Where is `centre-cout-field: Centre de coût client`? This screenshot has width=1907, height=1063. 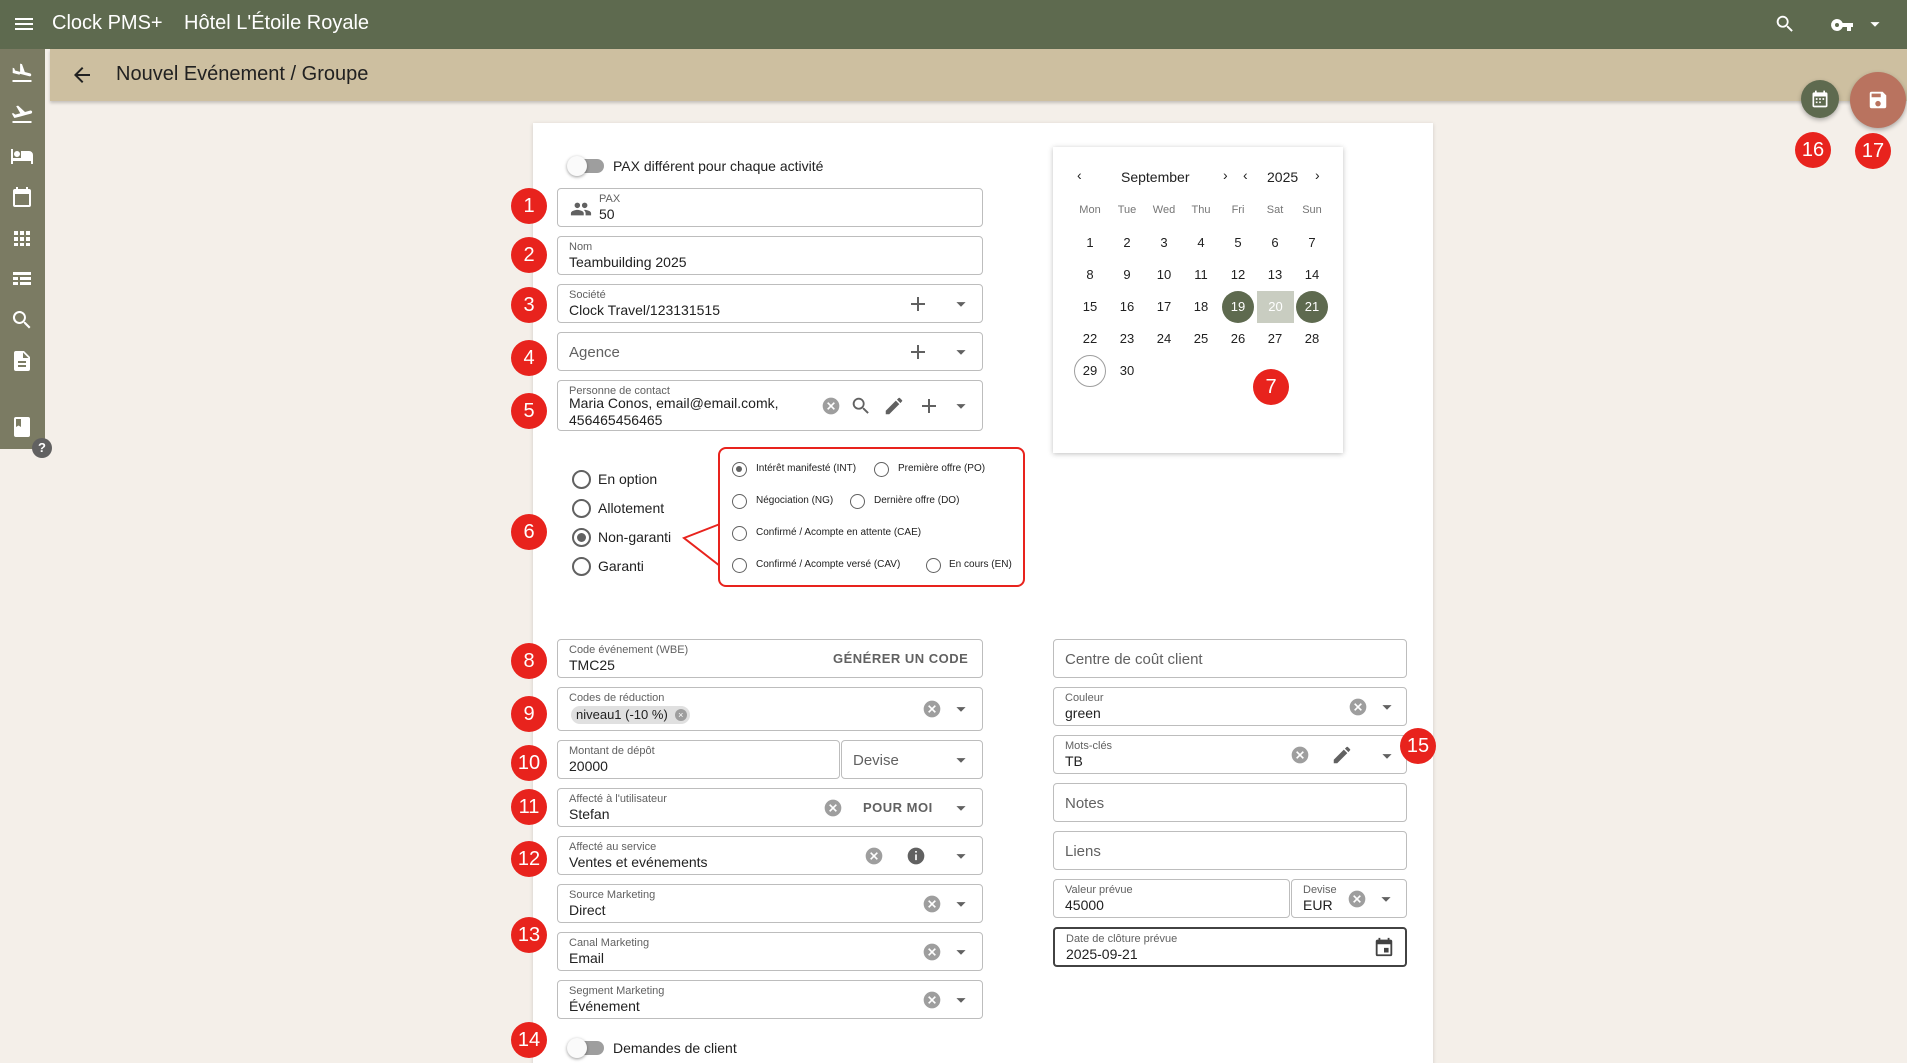
centre-cout-field: Centre de coût client is located at coordinates (1230, 658).